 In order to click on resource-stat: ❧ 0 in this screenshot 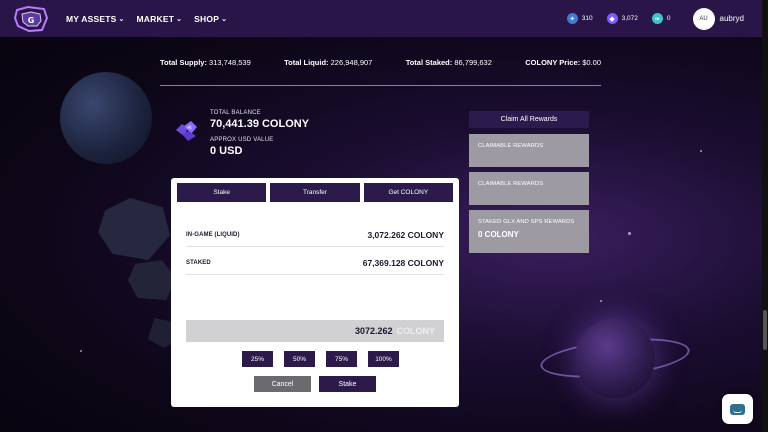, I will do `click(661, 18)`.